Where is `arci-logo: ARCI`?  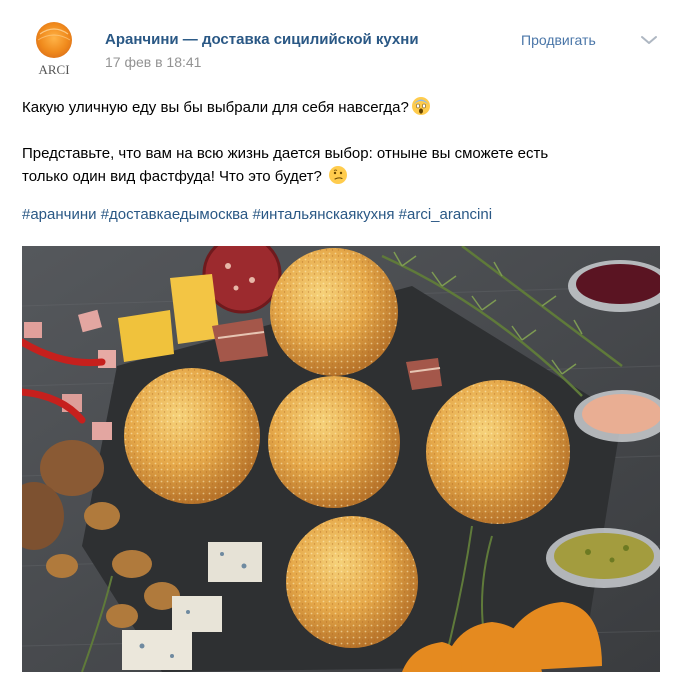
arci-logo: ARCI is located at coordinates (54, 49).